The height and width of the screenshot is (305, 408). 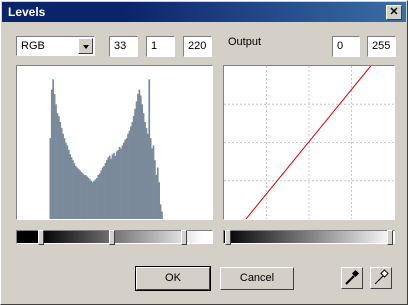 What do you see at coordinates (160, 46) in the screenshot?
I see `input-gamma-field: 1` at bounding box center [160, 46].